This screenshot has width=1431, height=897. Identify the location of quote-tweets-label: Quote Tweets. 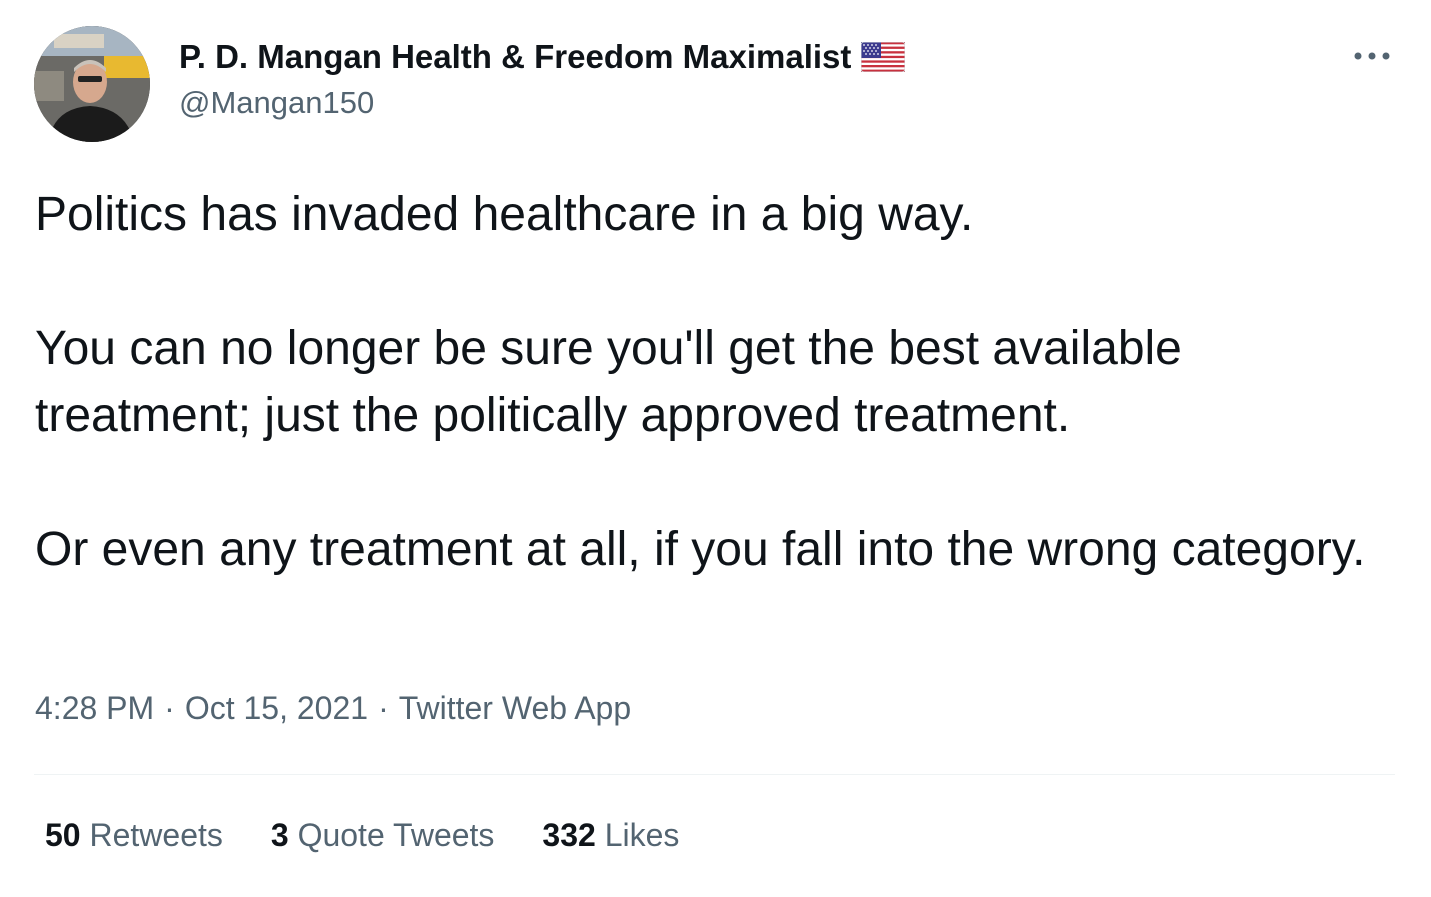
(396, 835).